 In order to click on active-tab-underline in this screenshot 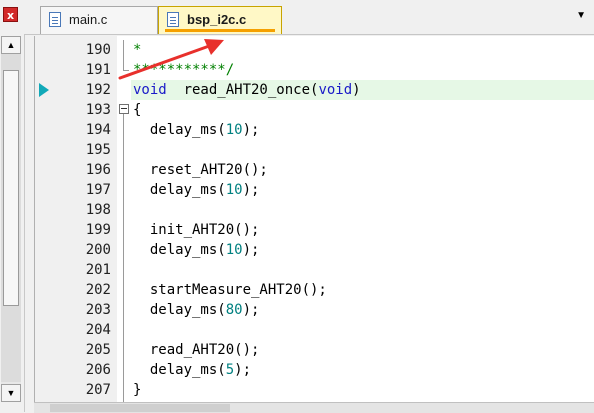, I will do `click(220, 30)`.